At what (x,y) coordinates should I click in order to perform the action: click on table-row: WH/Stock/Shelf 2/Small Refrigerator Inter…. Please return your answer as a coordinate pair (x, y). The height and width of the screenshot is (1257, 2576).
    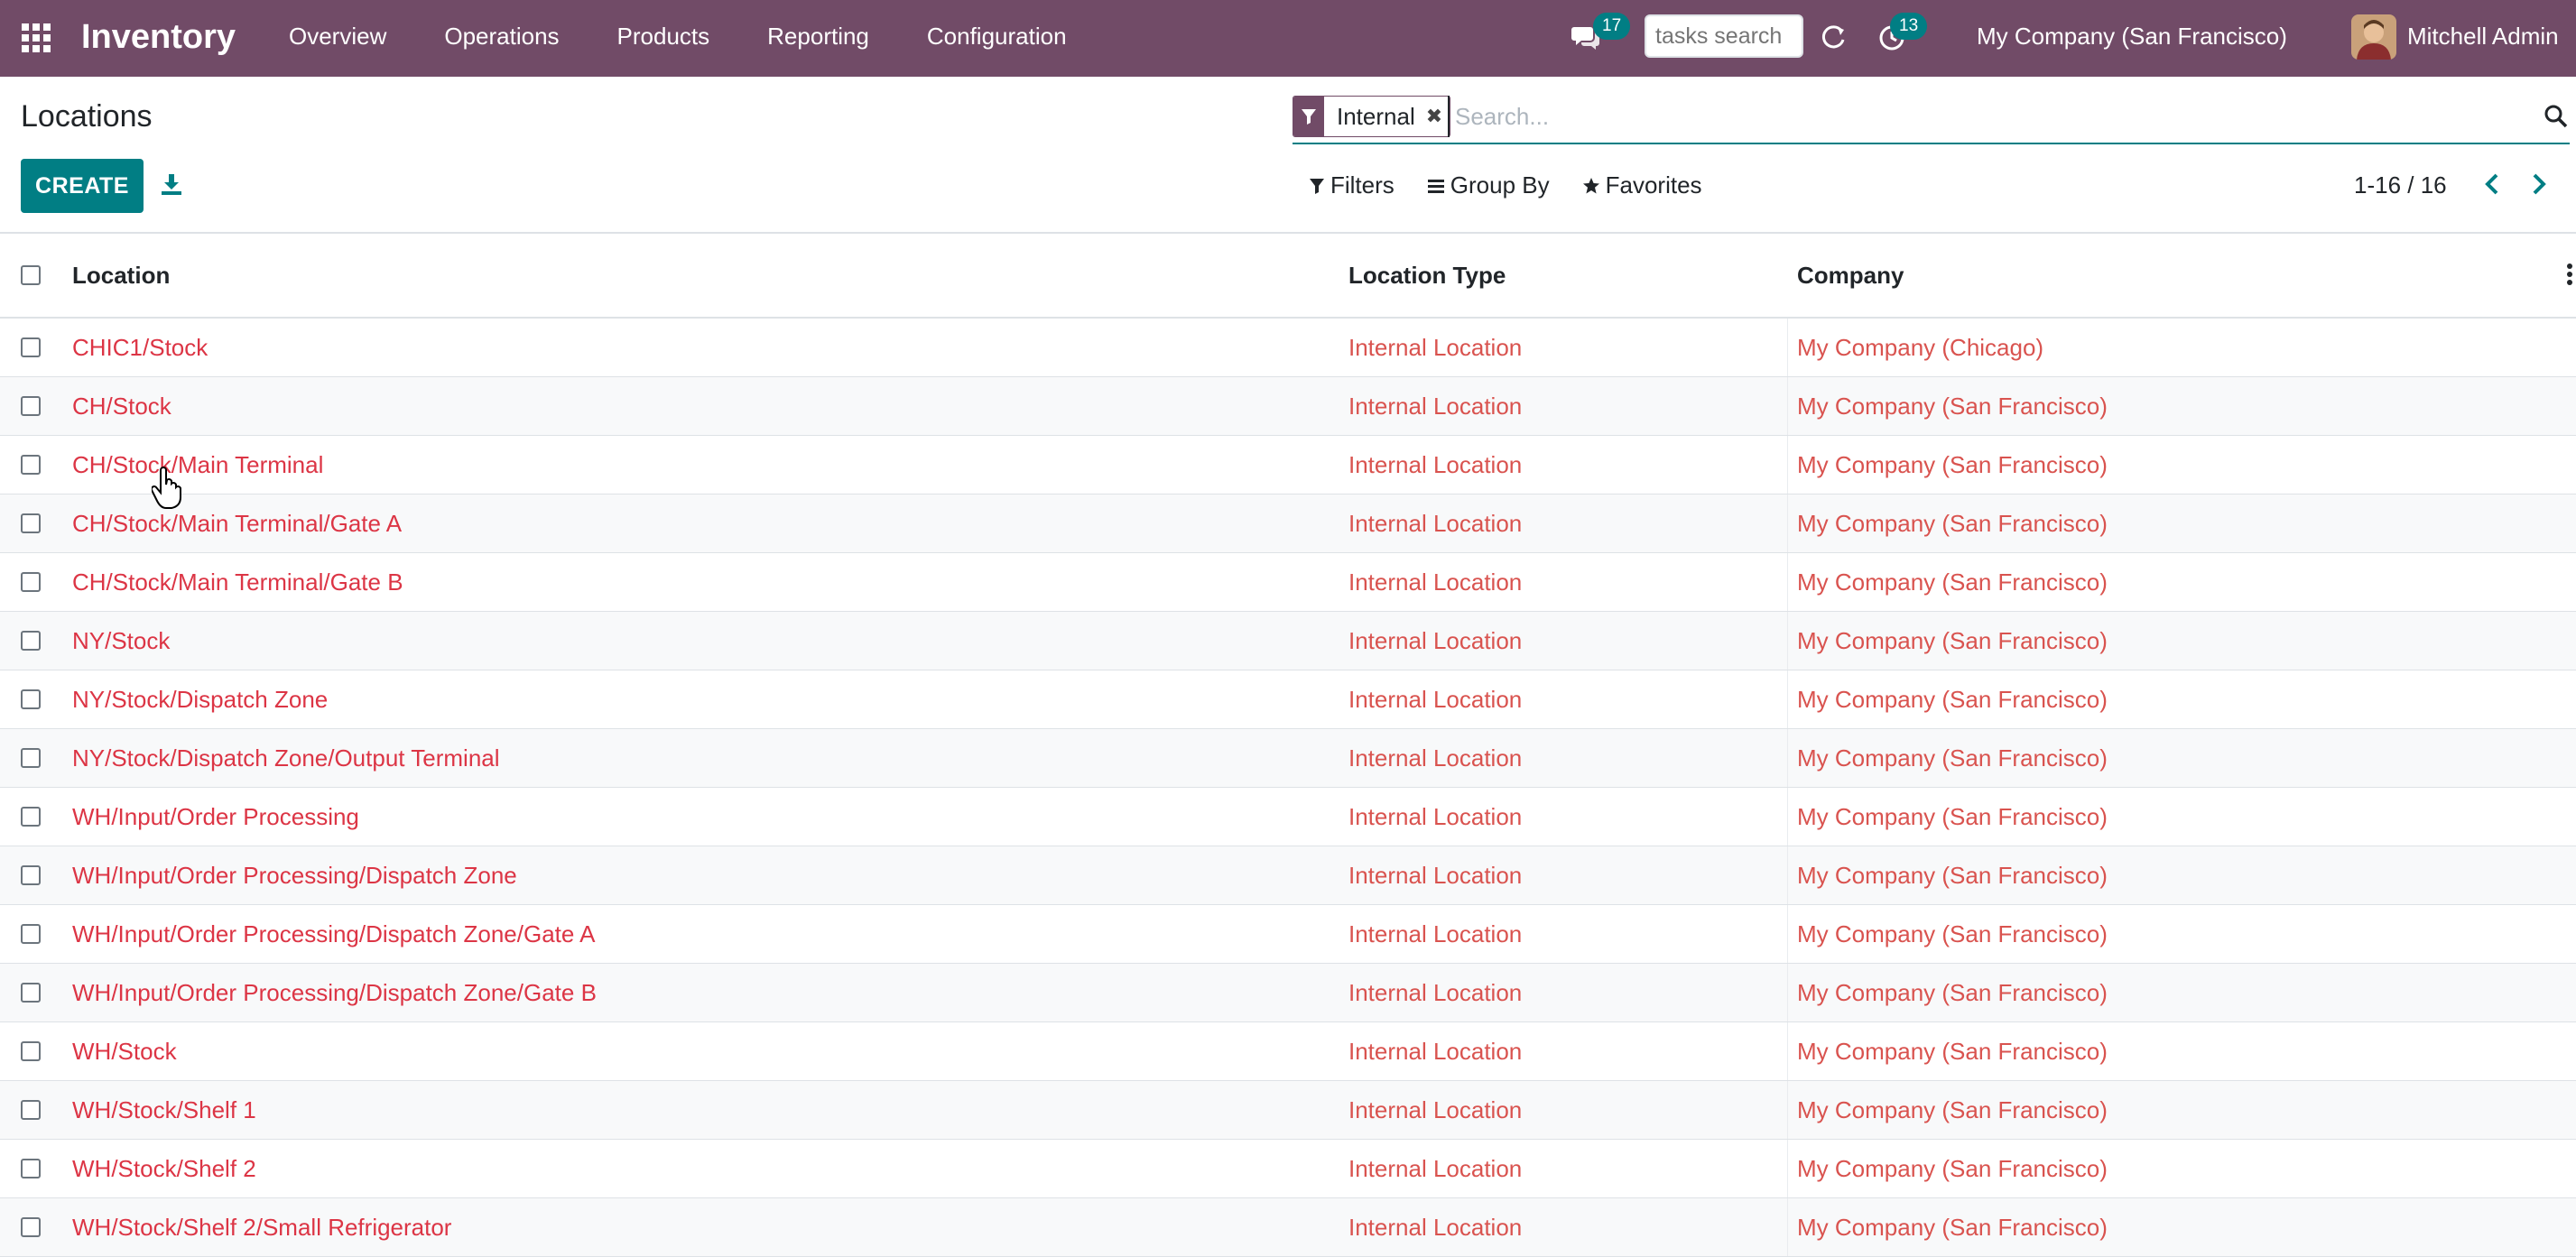
    Looking at the image, I should click on (1288, 1228).